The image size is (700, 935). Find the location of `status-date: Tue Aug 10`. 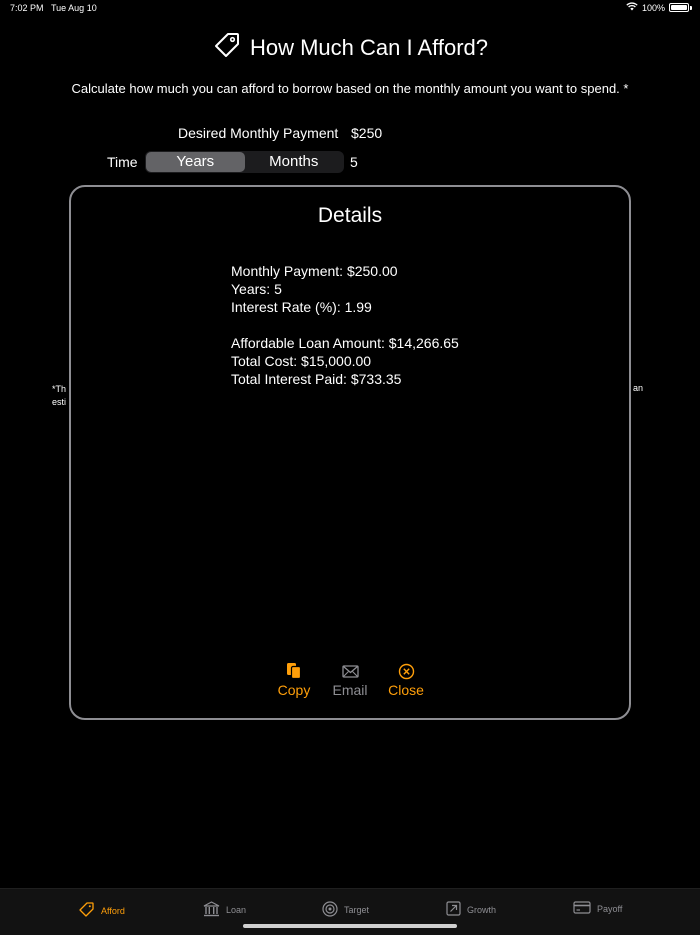

status-date: Tue Aug 10 is located at coordinates (74, 8).